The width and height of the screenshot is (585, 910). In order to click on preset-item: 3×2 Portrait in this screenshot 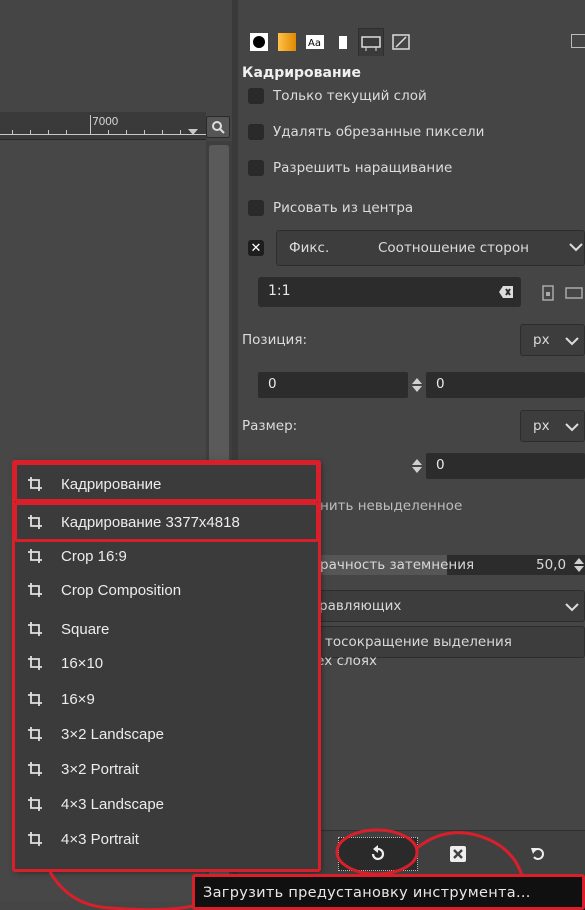, I will do `click(166, 769)`.